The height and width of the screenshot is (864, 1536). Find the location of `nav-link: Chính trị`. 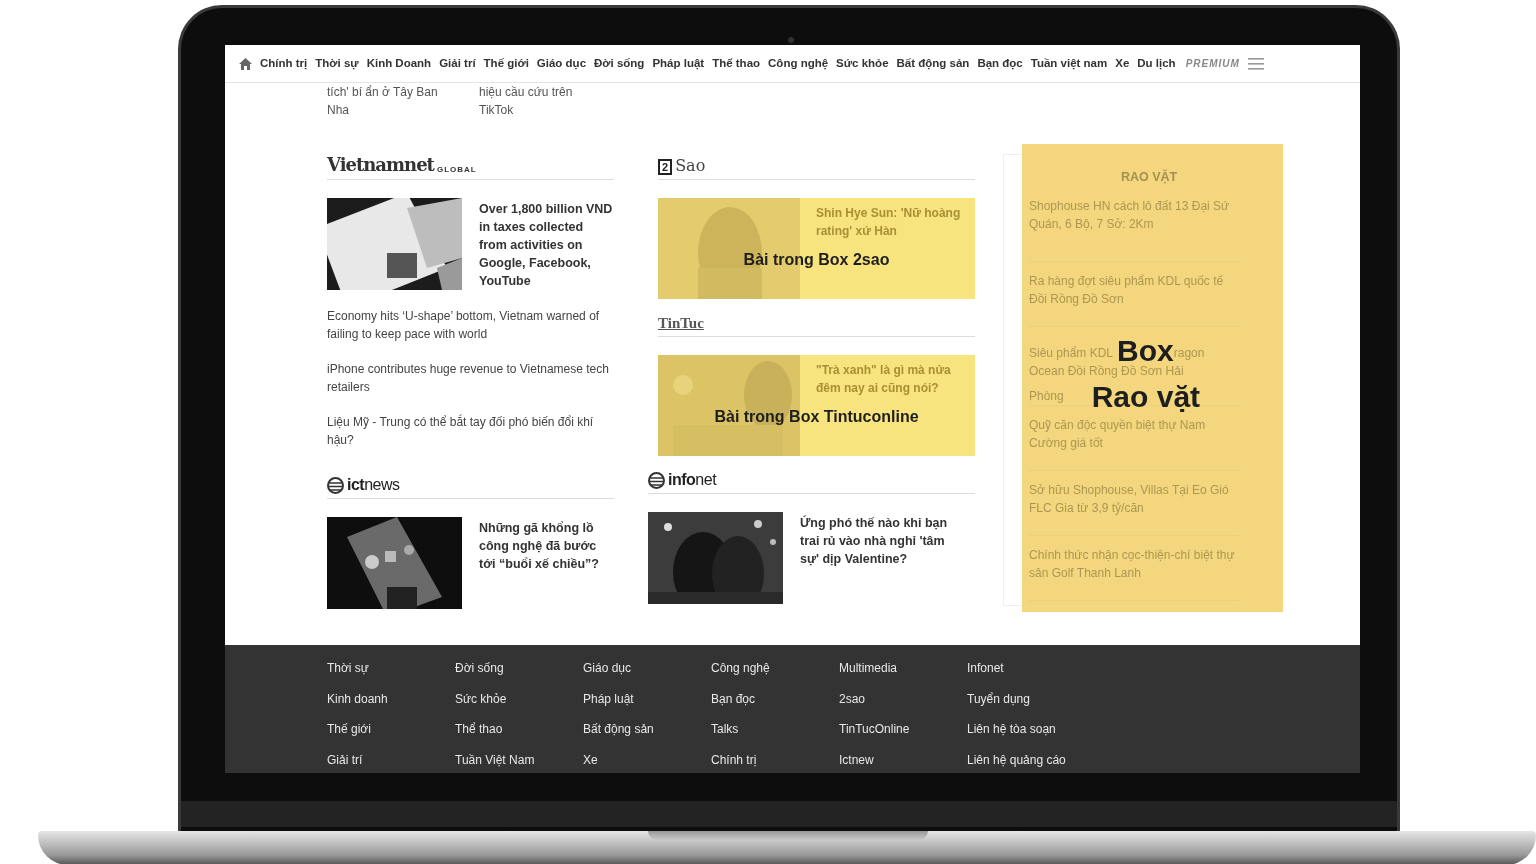

nav-link: Chính trị is located at coordinates (284, 63).